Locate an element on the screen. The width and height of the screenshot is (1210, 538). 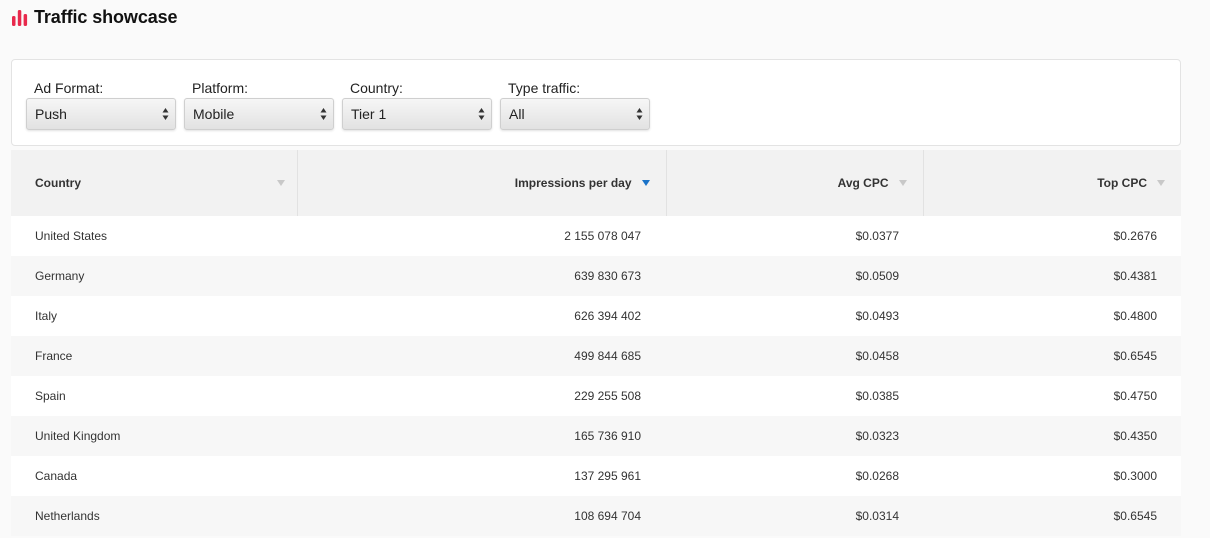
cell-country: France is located at coordinates (54, 356).